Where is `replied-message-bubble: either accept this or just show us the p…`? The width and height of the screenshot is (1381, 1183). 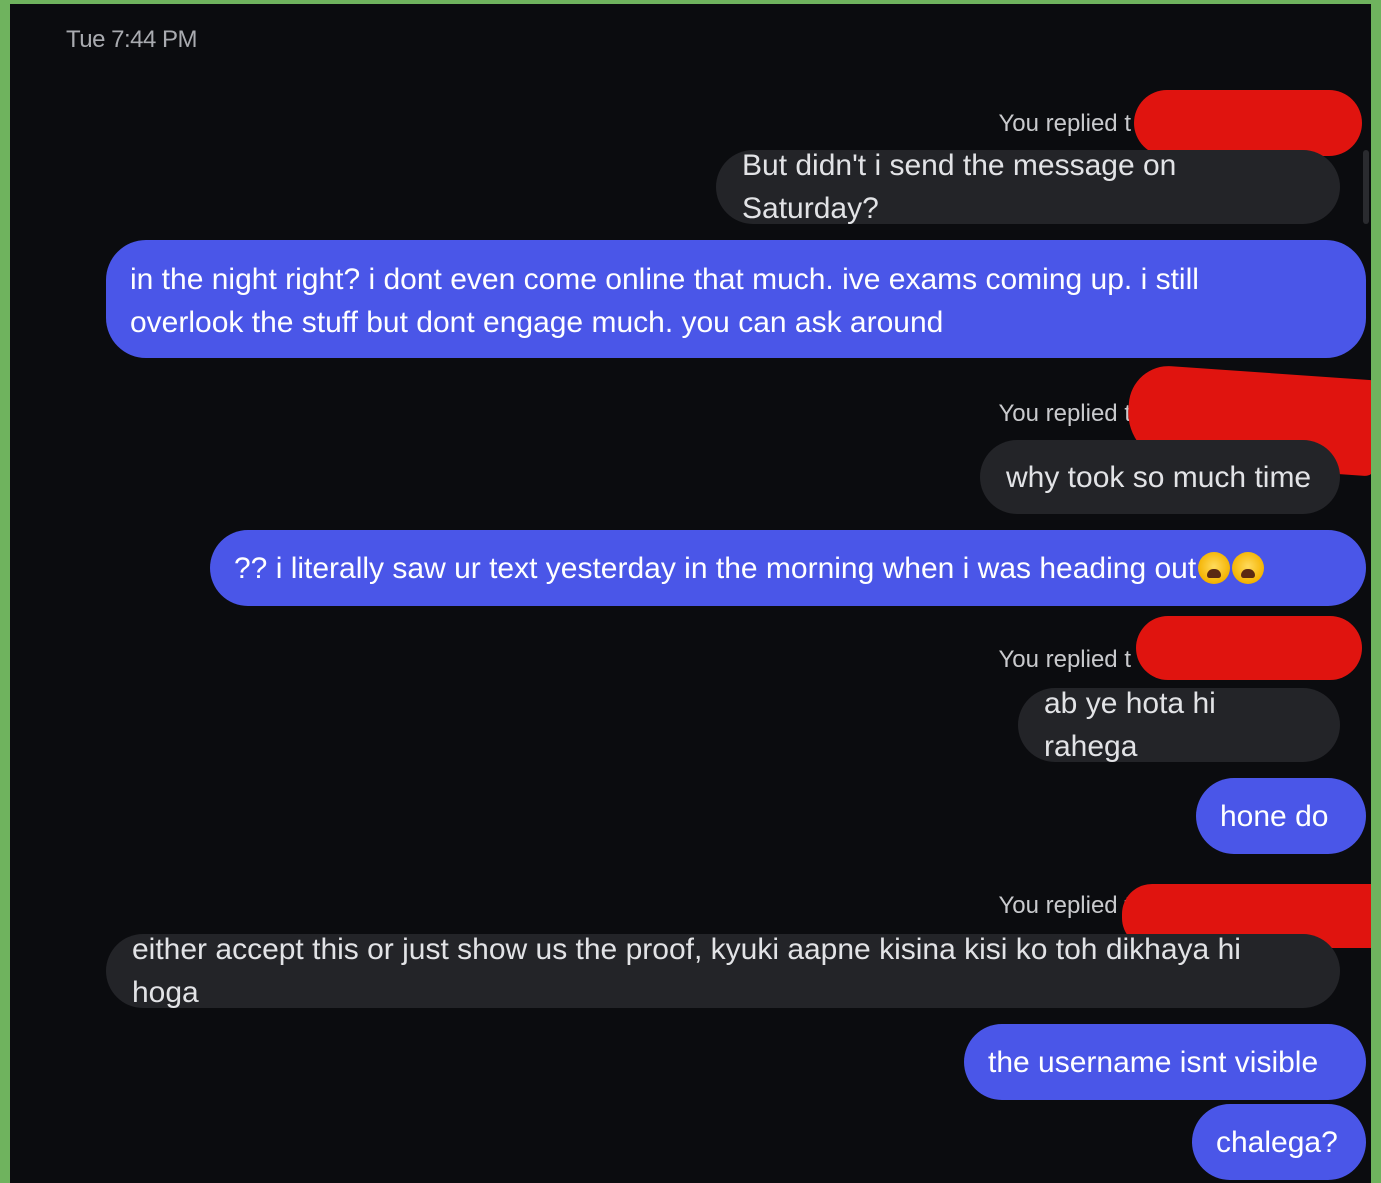
replied-message-bubble: either accept this or just show us the p… is located at coordinates (723, 971).